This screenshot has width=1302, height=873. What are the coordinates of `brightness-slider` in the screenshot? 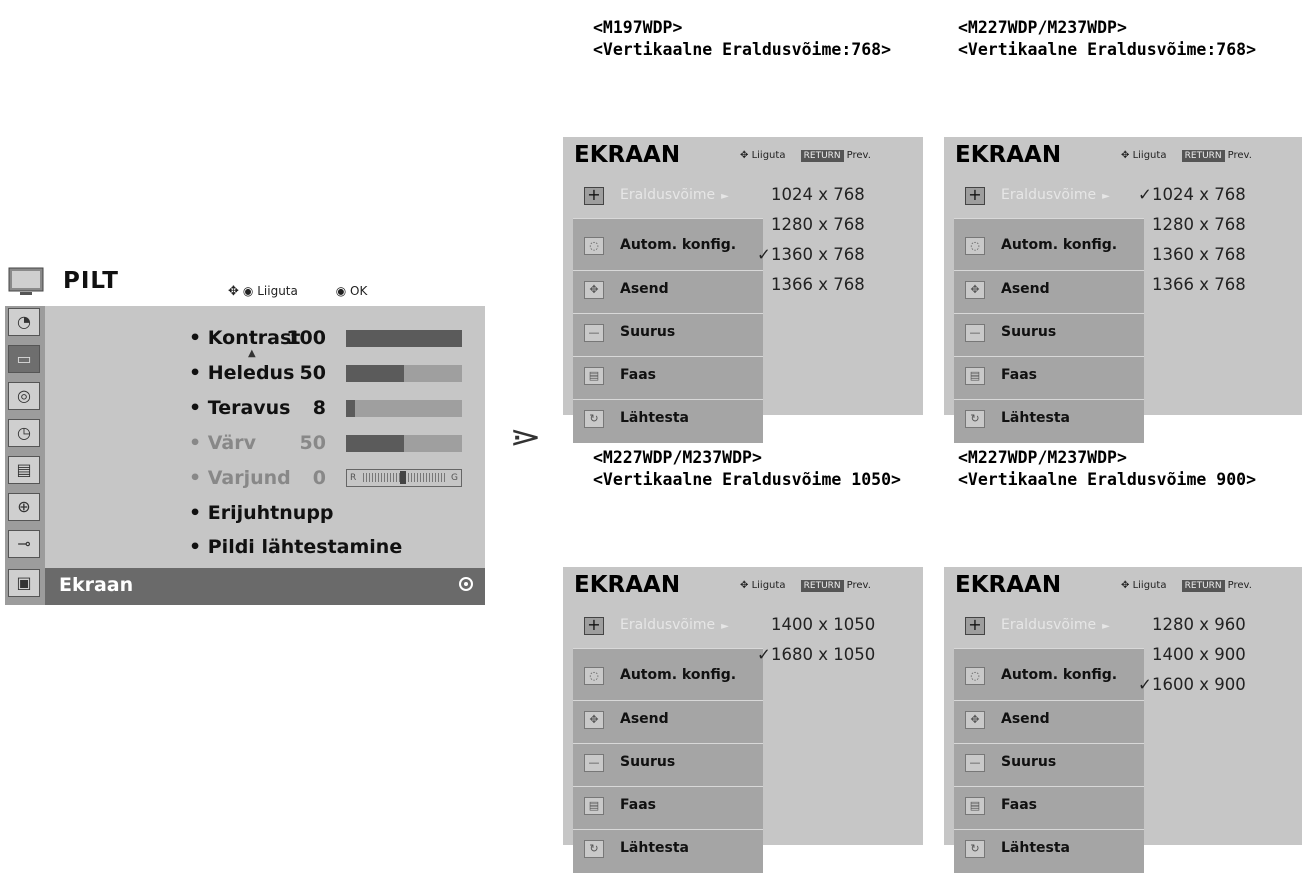 It's located at (404, 373).